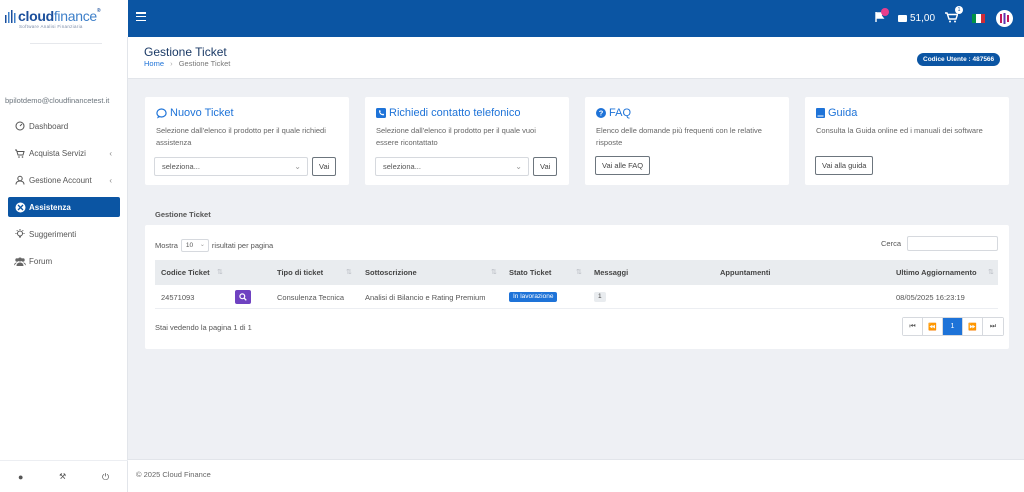 This screenshot has height=492, width=1024. I want to click on last-page-button: ⏭, so click(993, 326).